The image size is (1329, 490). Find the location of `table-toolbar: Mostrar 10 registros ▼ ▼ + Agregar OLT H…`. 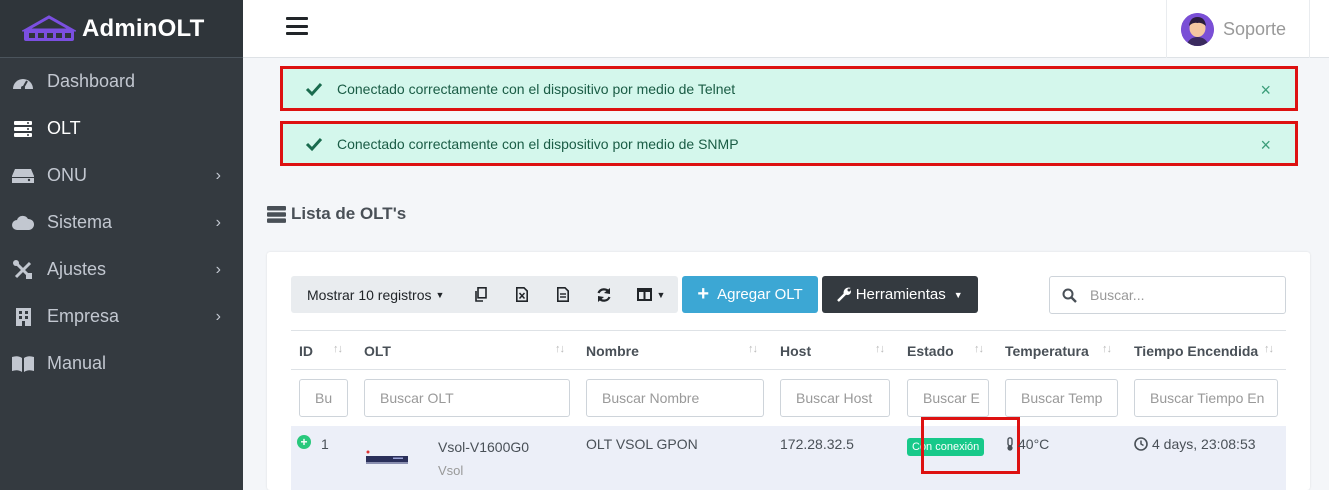

table-toolbar: Mostrar 10 registros ▼ ▼ + Agregar OLT H… is located at coordinates (634, 294).